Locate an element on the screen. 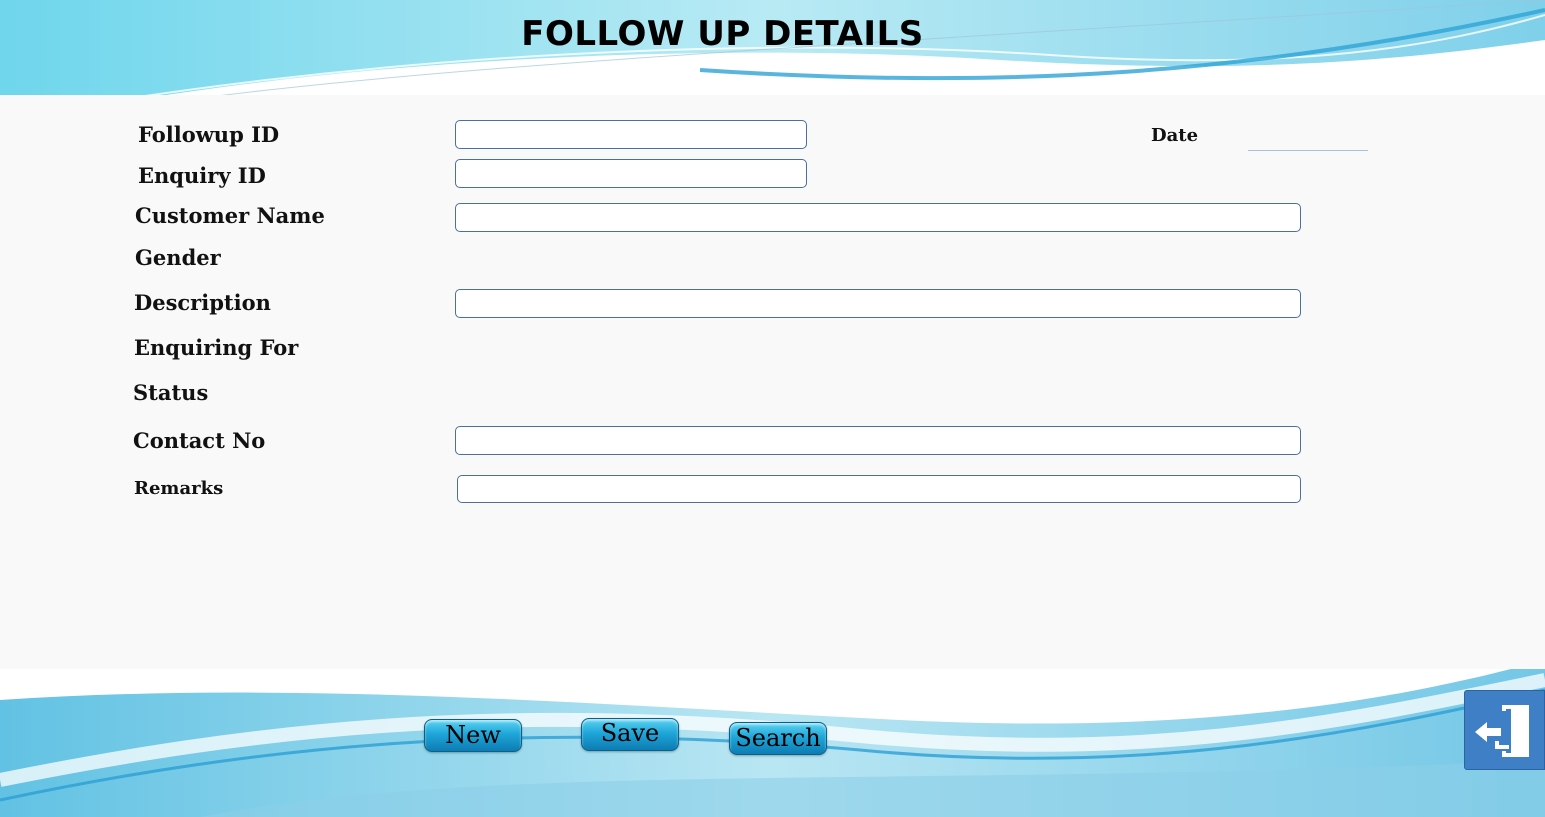 Image resolution: width=1545 pixels, height=817 pixels. new-button: New is located at coordinates (473, 735).